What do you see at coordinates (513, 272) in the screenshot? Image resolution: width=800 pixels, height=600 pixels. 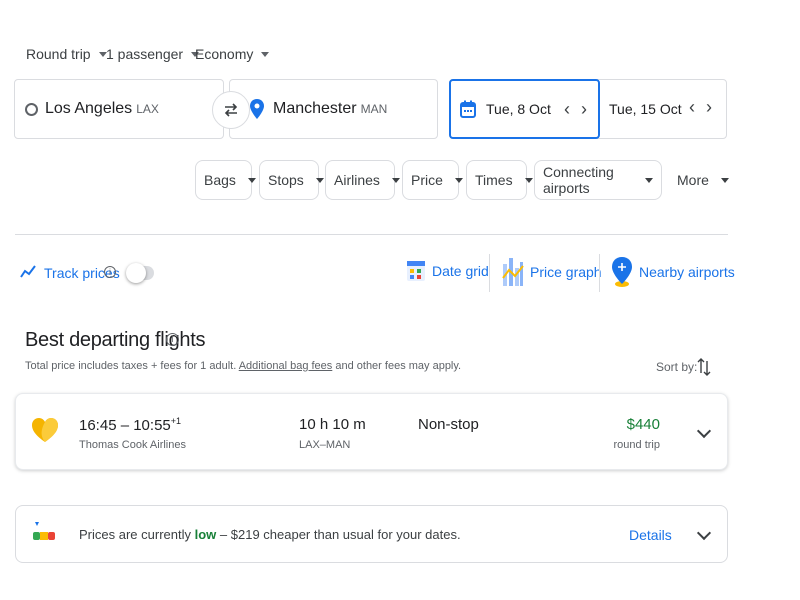 I see `price-graph-icon` at bounding box center [513, 272].